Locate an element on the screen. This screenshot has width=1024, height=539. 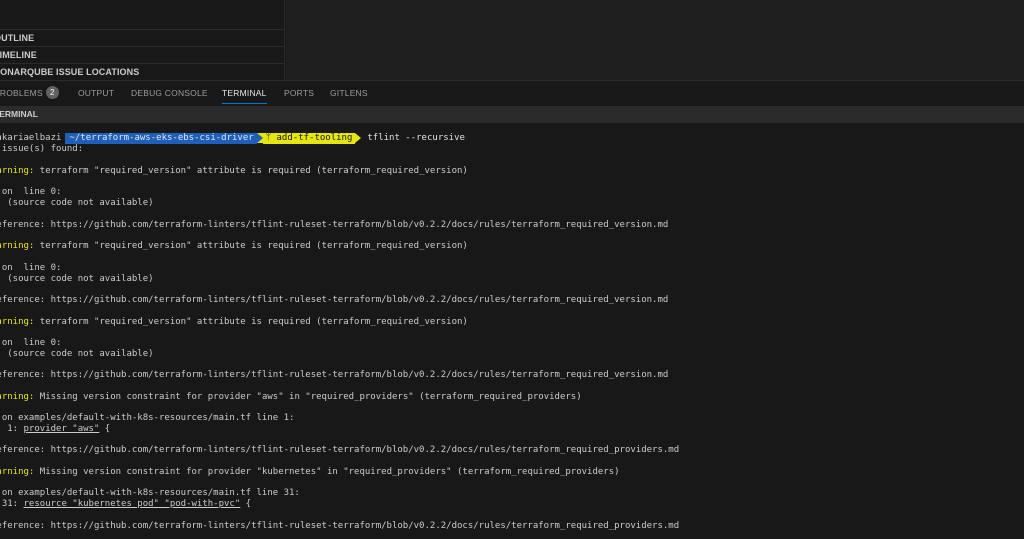
tab-ports: PORTS is located at coordinates (299, 93).